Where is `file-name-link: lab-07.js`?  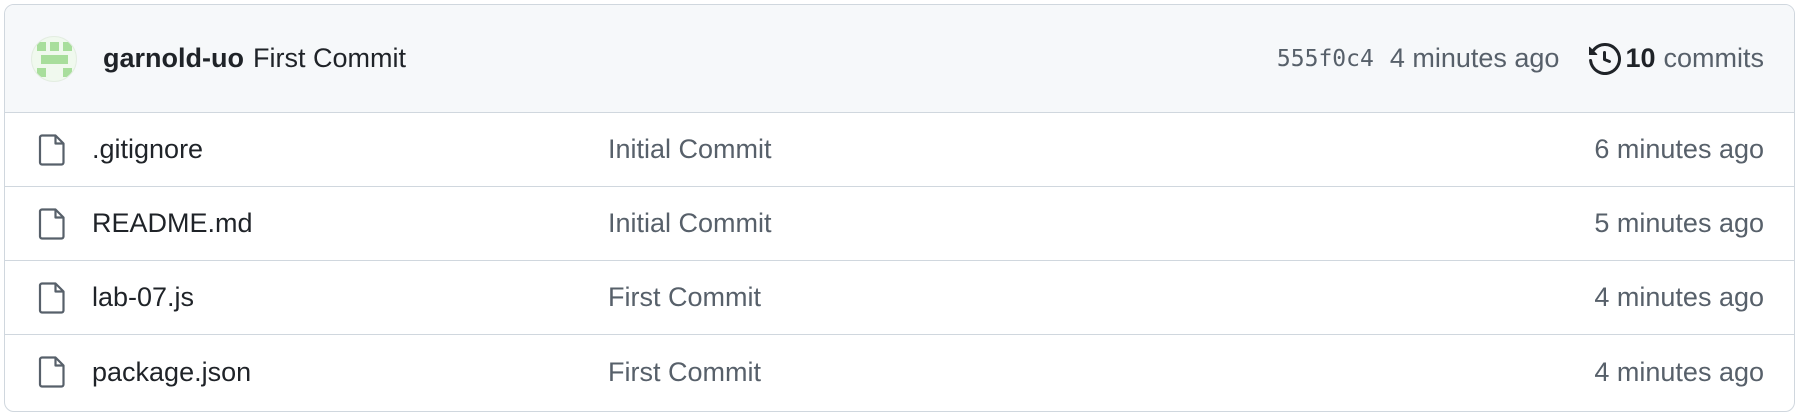 file-name-link: lab-07.js is located at coordinates (350, 297).